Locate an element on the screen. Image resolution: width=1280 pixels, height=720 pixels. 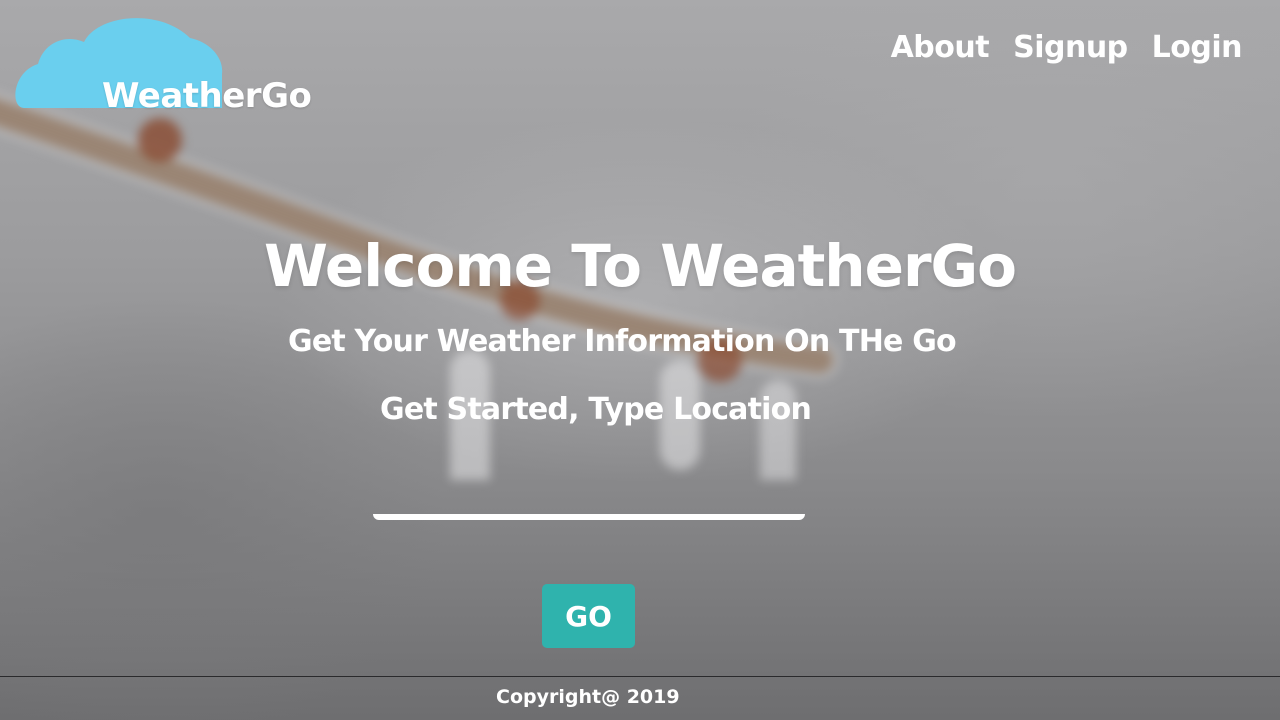
nav-about-link: About is located at coordinates (940, 47).